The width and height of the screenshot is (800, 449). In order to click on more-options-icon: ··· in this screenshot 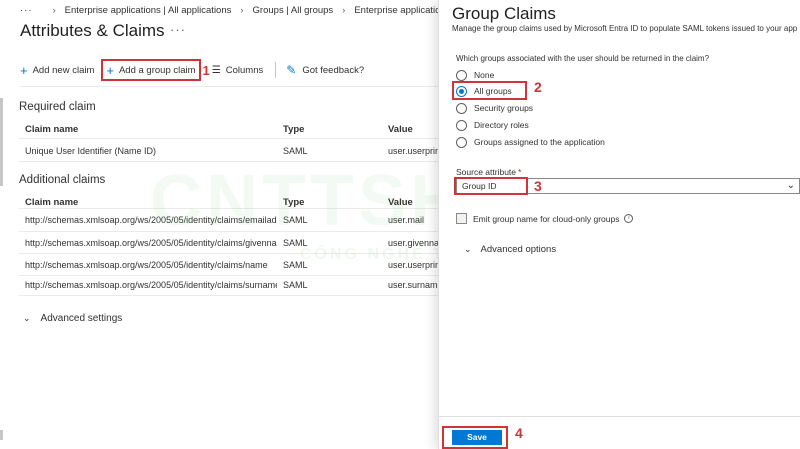, I will do `click(178, 29)`.